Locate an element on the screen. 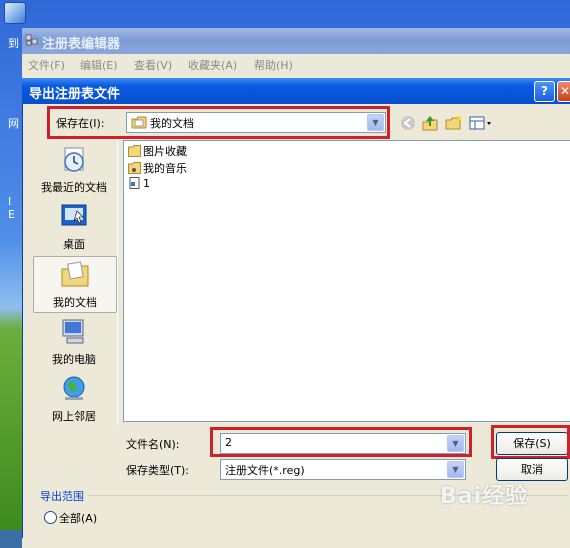 The width and height of the screenshot is (570, 548). place-label: 网上邻居 is located at coordinates (74, 416).